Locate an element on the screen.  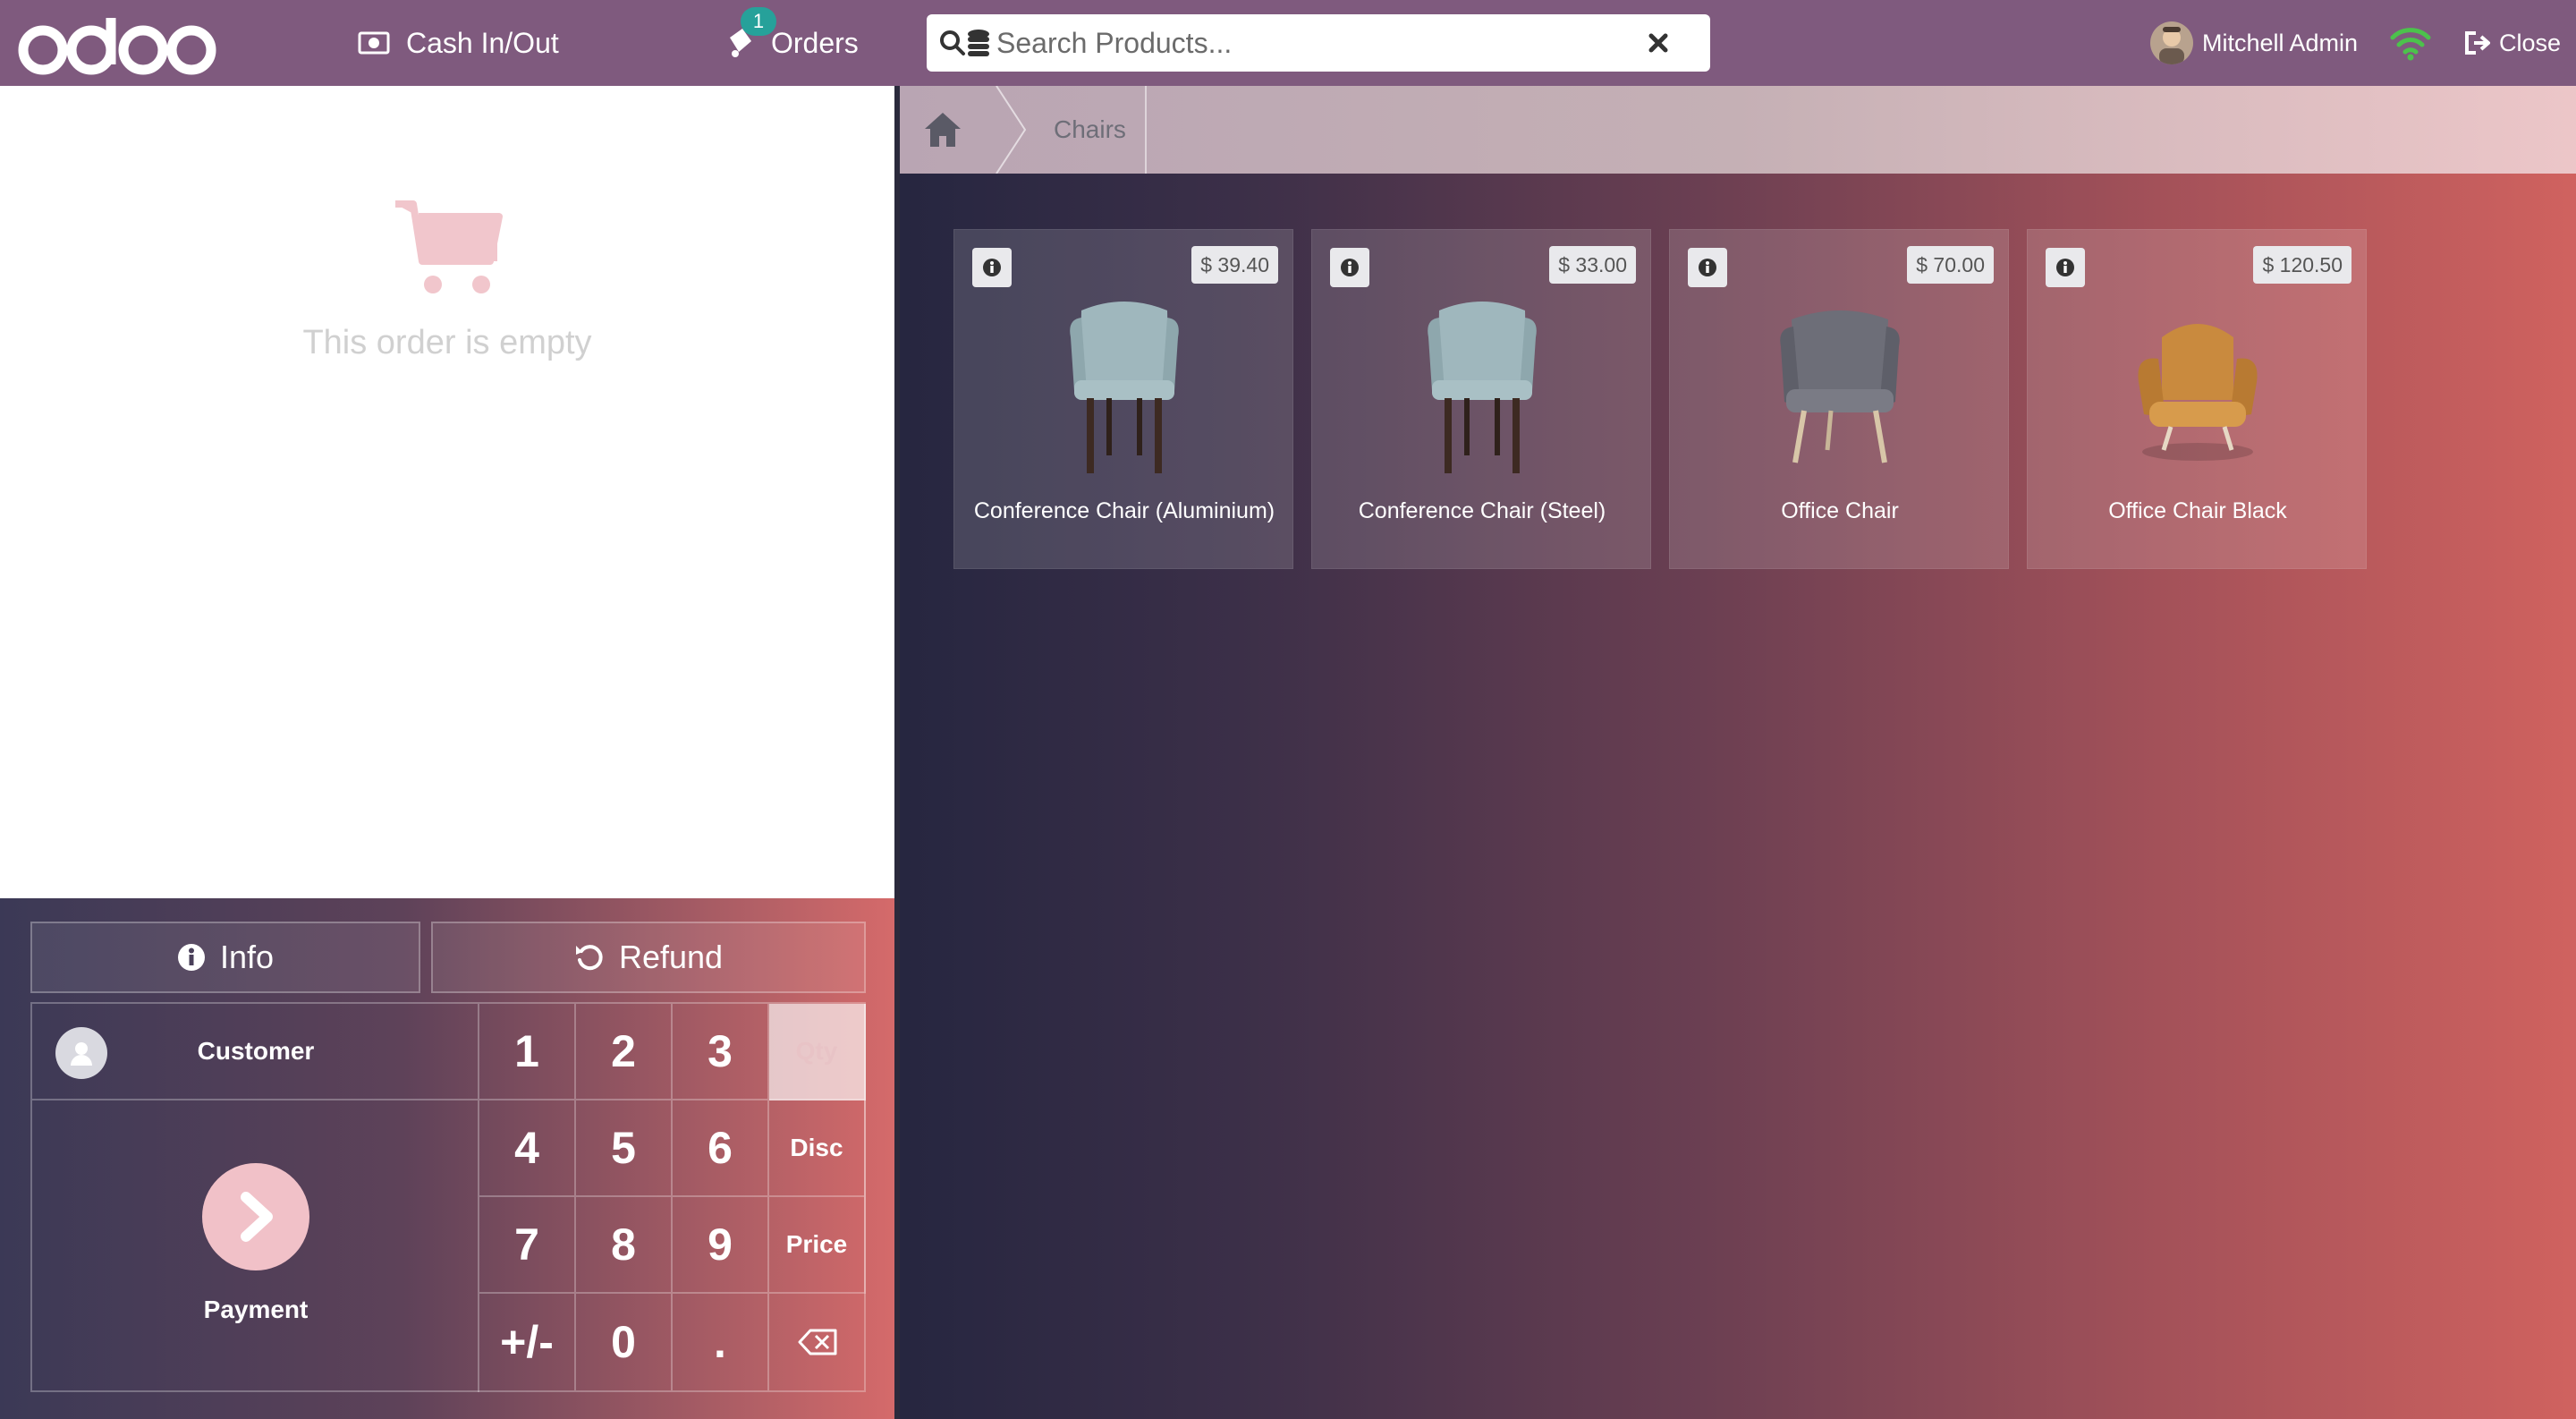
ticket-icon: 1 is located at coordinates (750, 34).